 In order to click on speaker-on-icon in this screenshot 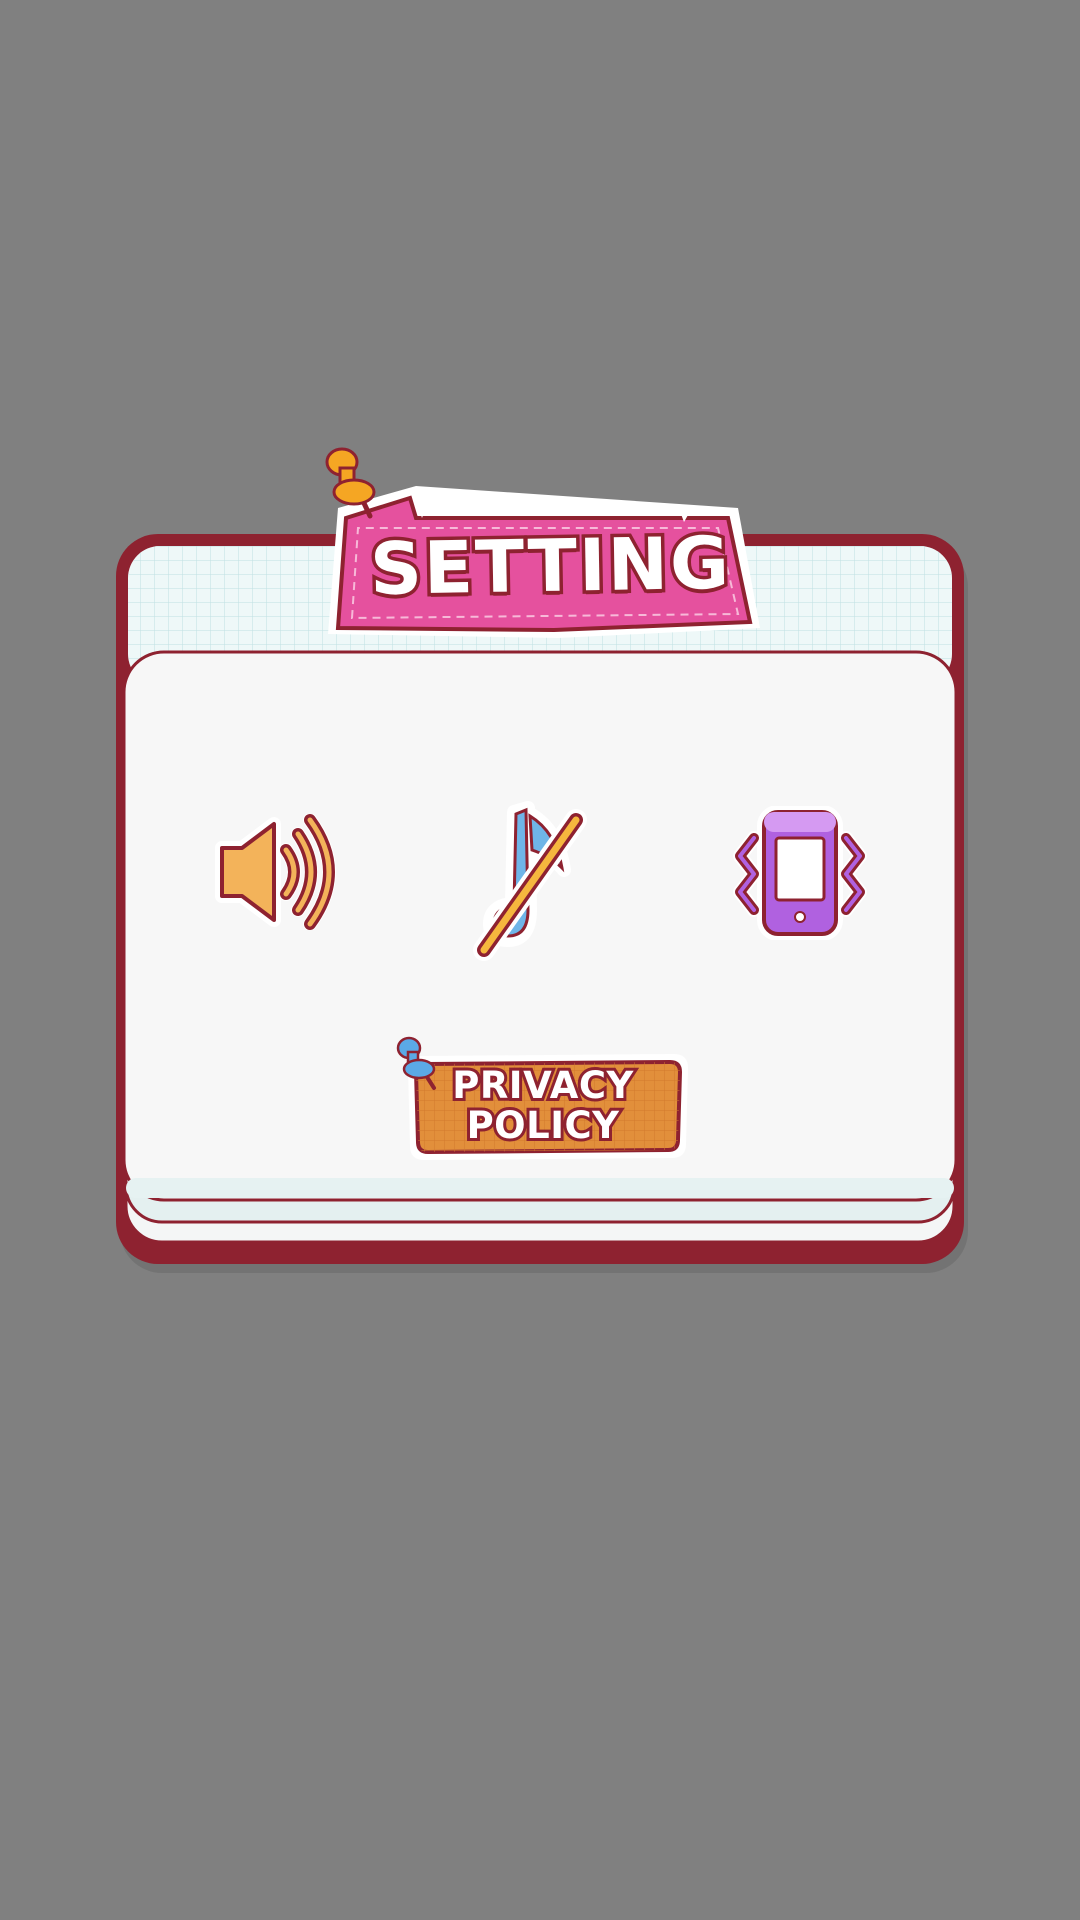, I will do `click(275, 872)`.